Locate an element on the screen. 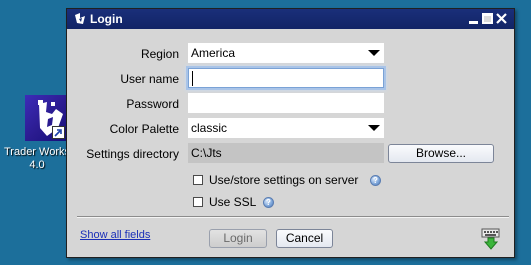 The image size is (531, 265). settings-directory-field: C:\Jts is located at coordinates (286, 153).